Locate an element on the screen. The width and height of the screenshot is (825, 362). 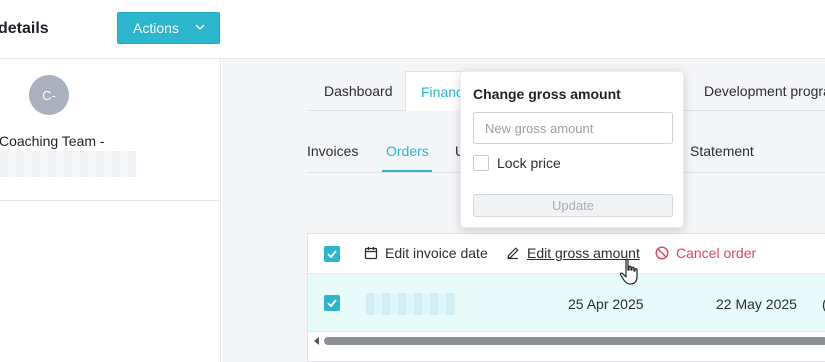
scroll-left-arrow is located at coordinates (316, 341).